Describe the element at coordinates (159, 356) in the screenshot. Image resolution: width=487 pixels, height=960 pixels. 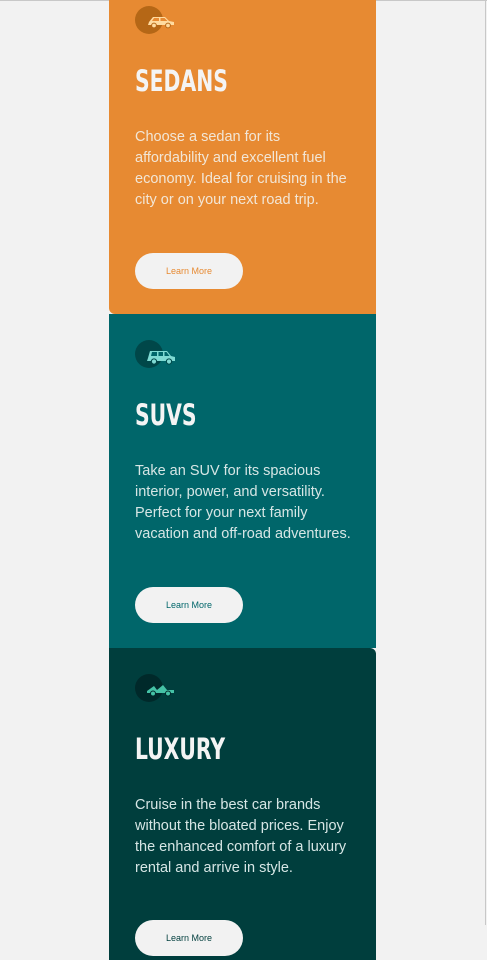
I see `suv-car-icon` at that location.